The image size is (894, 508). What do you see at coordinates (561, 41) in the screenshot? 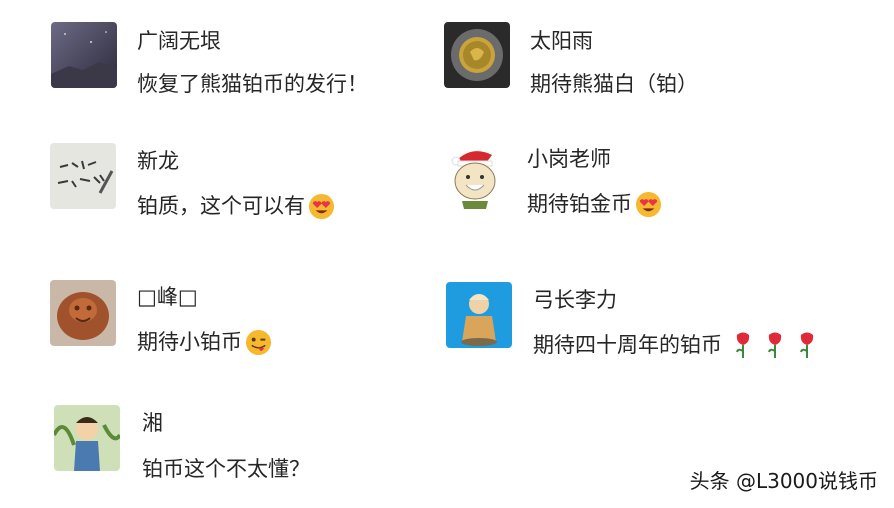
I see `commenter-name: 太阳雨` at bounding box center [561, 41].